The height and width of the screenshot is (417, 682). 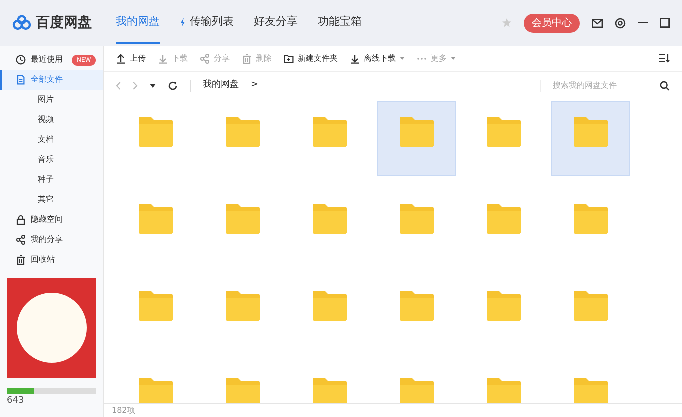 I want to click on forward-icon, so click(x=135, y=86).